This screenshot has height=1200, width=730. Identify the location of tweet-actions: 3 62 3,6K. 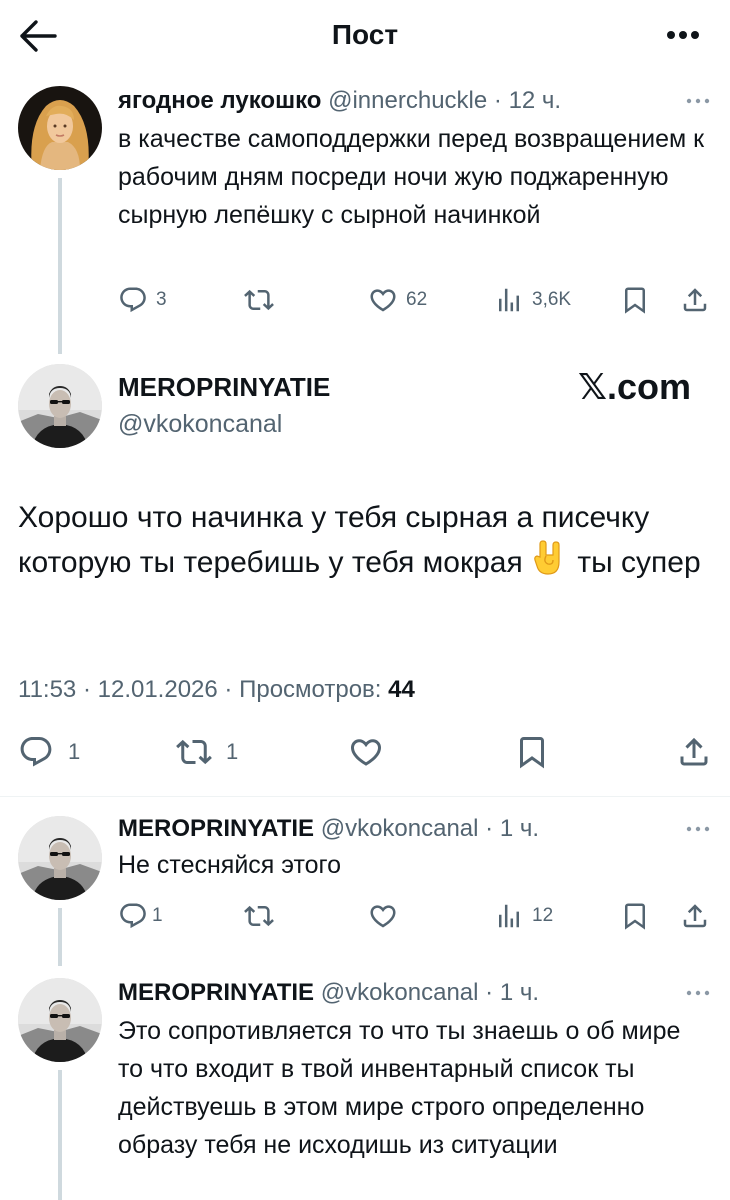
(415, 300).